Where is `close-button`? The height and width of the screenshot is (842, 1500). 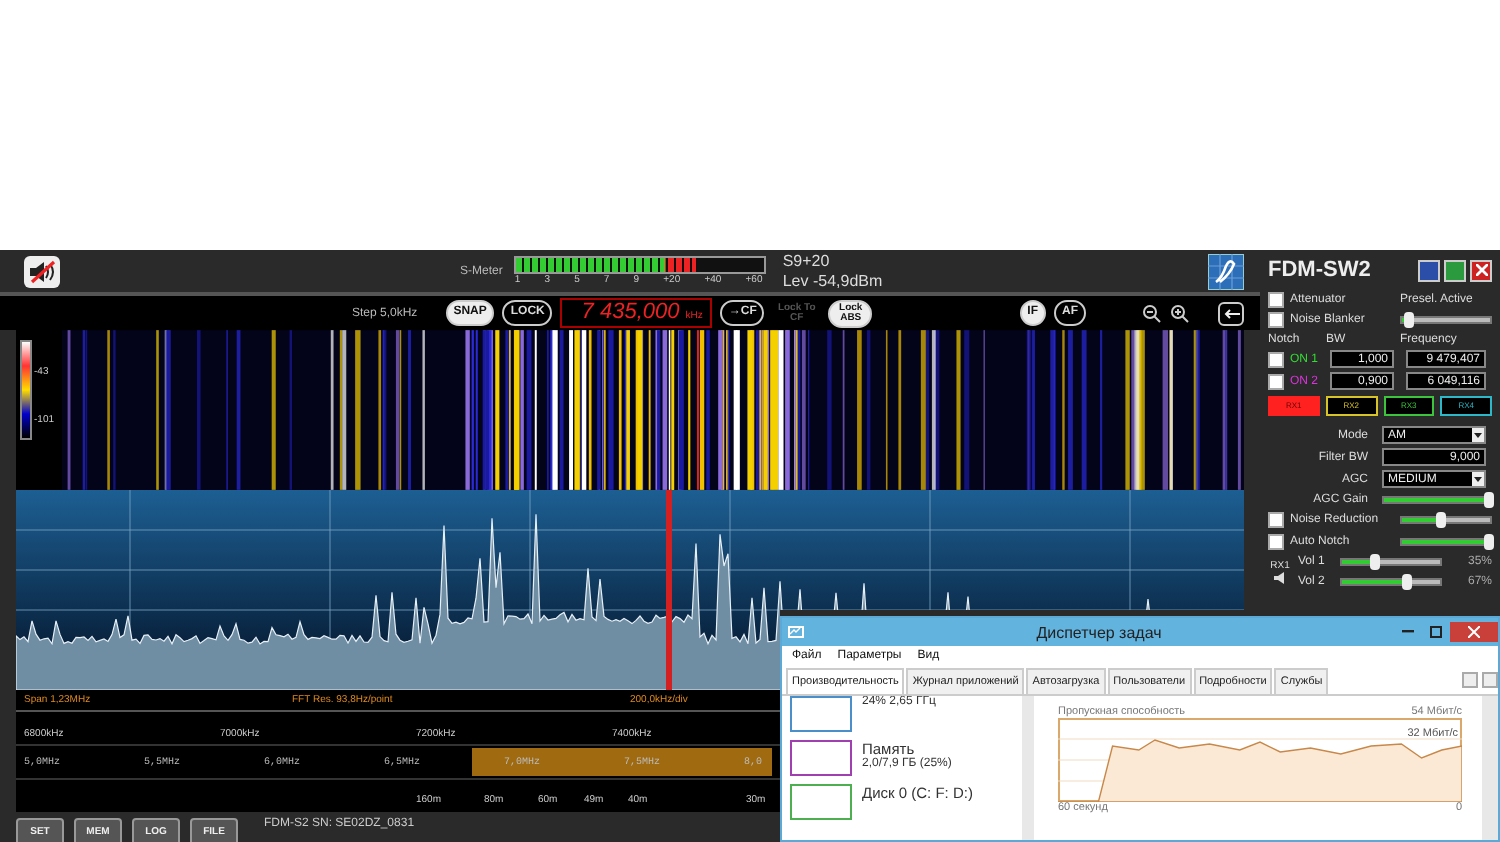
close-button is located at coordinates (1481, 270).